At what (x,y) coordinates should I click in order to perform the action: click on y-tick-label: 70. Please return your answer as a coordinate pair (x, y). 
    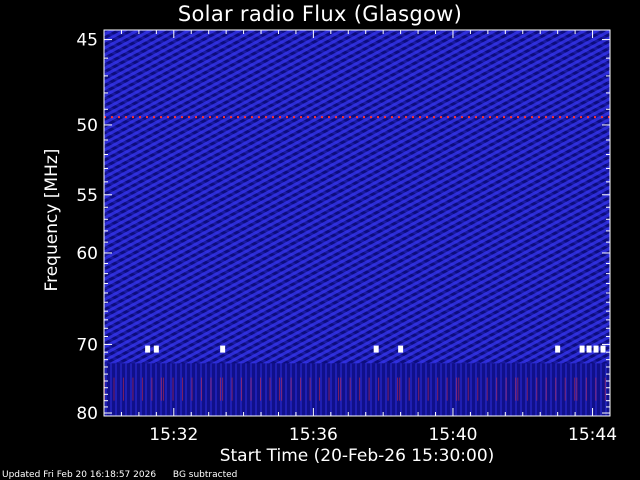
    Looking at the image, I should click on (87, 345).